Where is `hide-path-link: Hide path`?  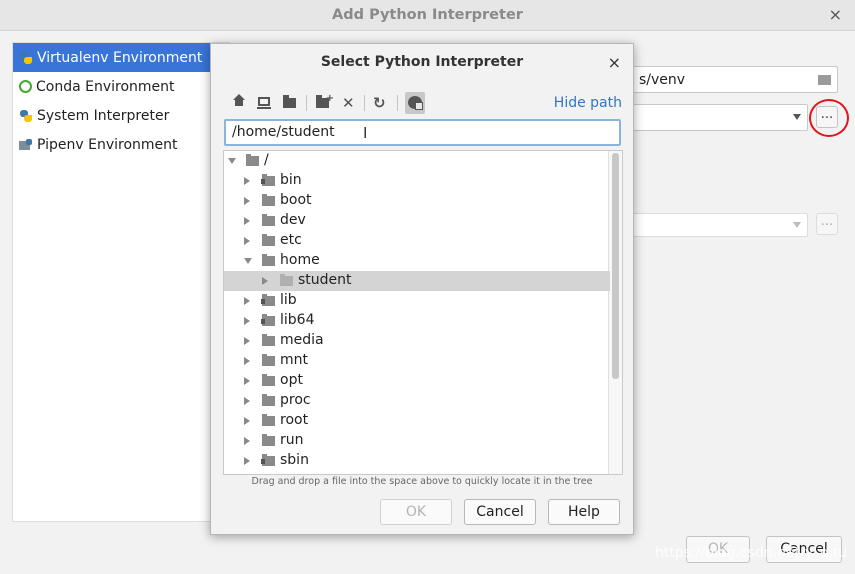
hide-path-link: Hide path is located at coordinates (588, 103).